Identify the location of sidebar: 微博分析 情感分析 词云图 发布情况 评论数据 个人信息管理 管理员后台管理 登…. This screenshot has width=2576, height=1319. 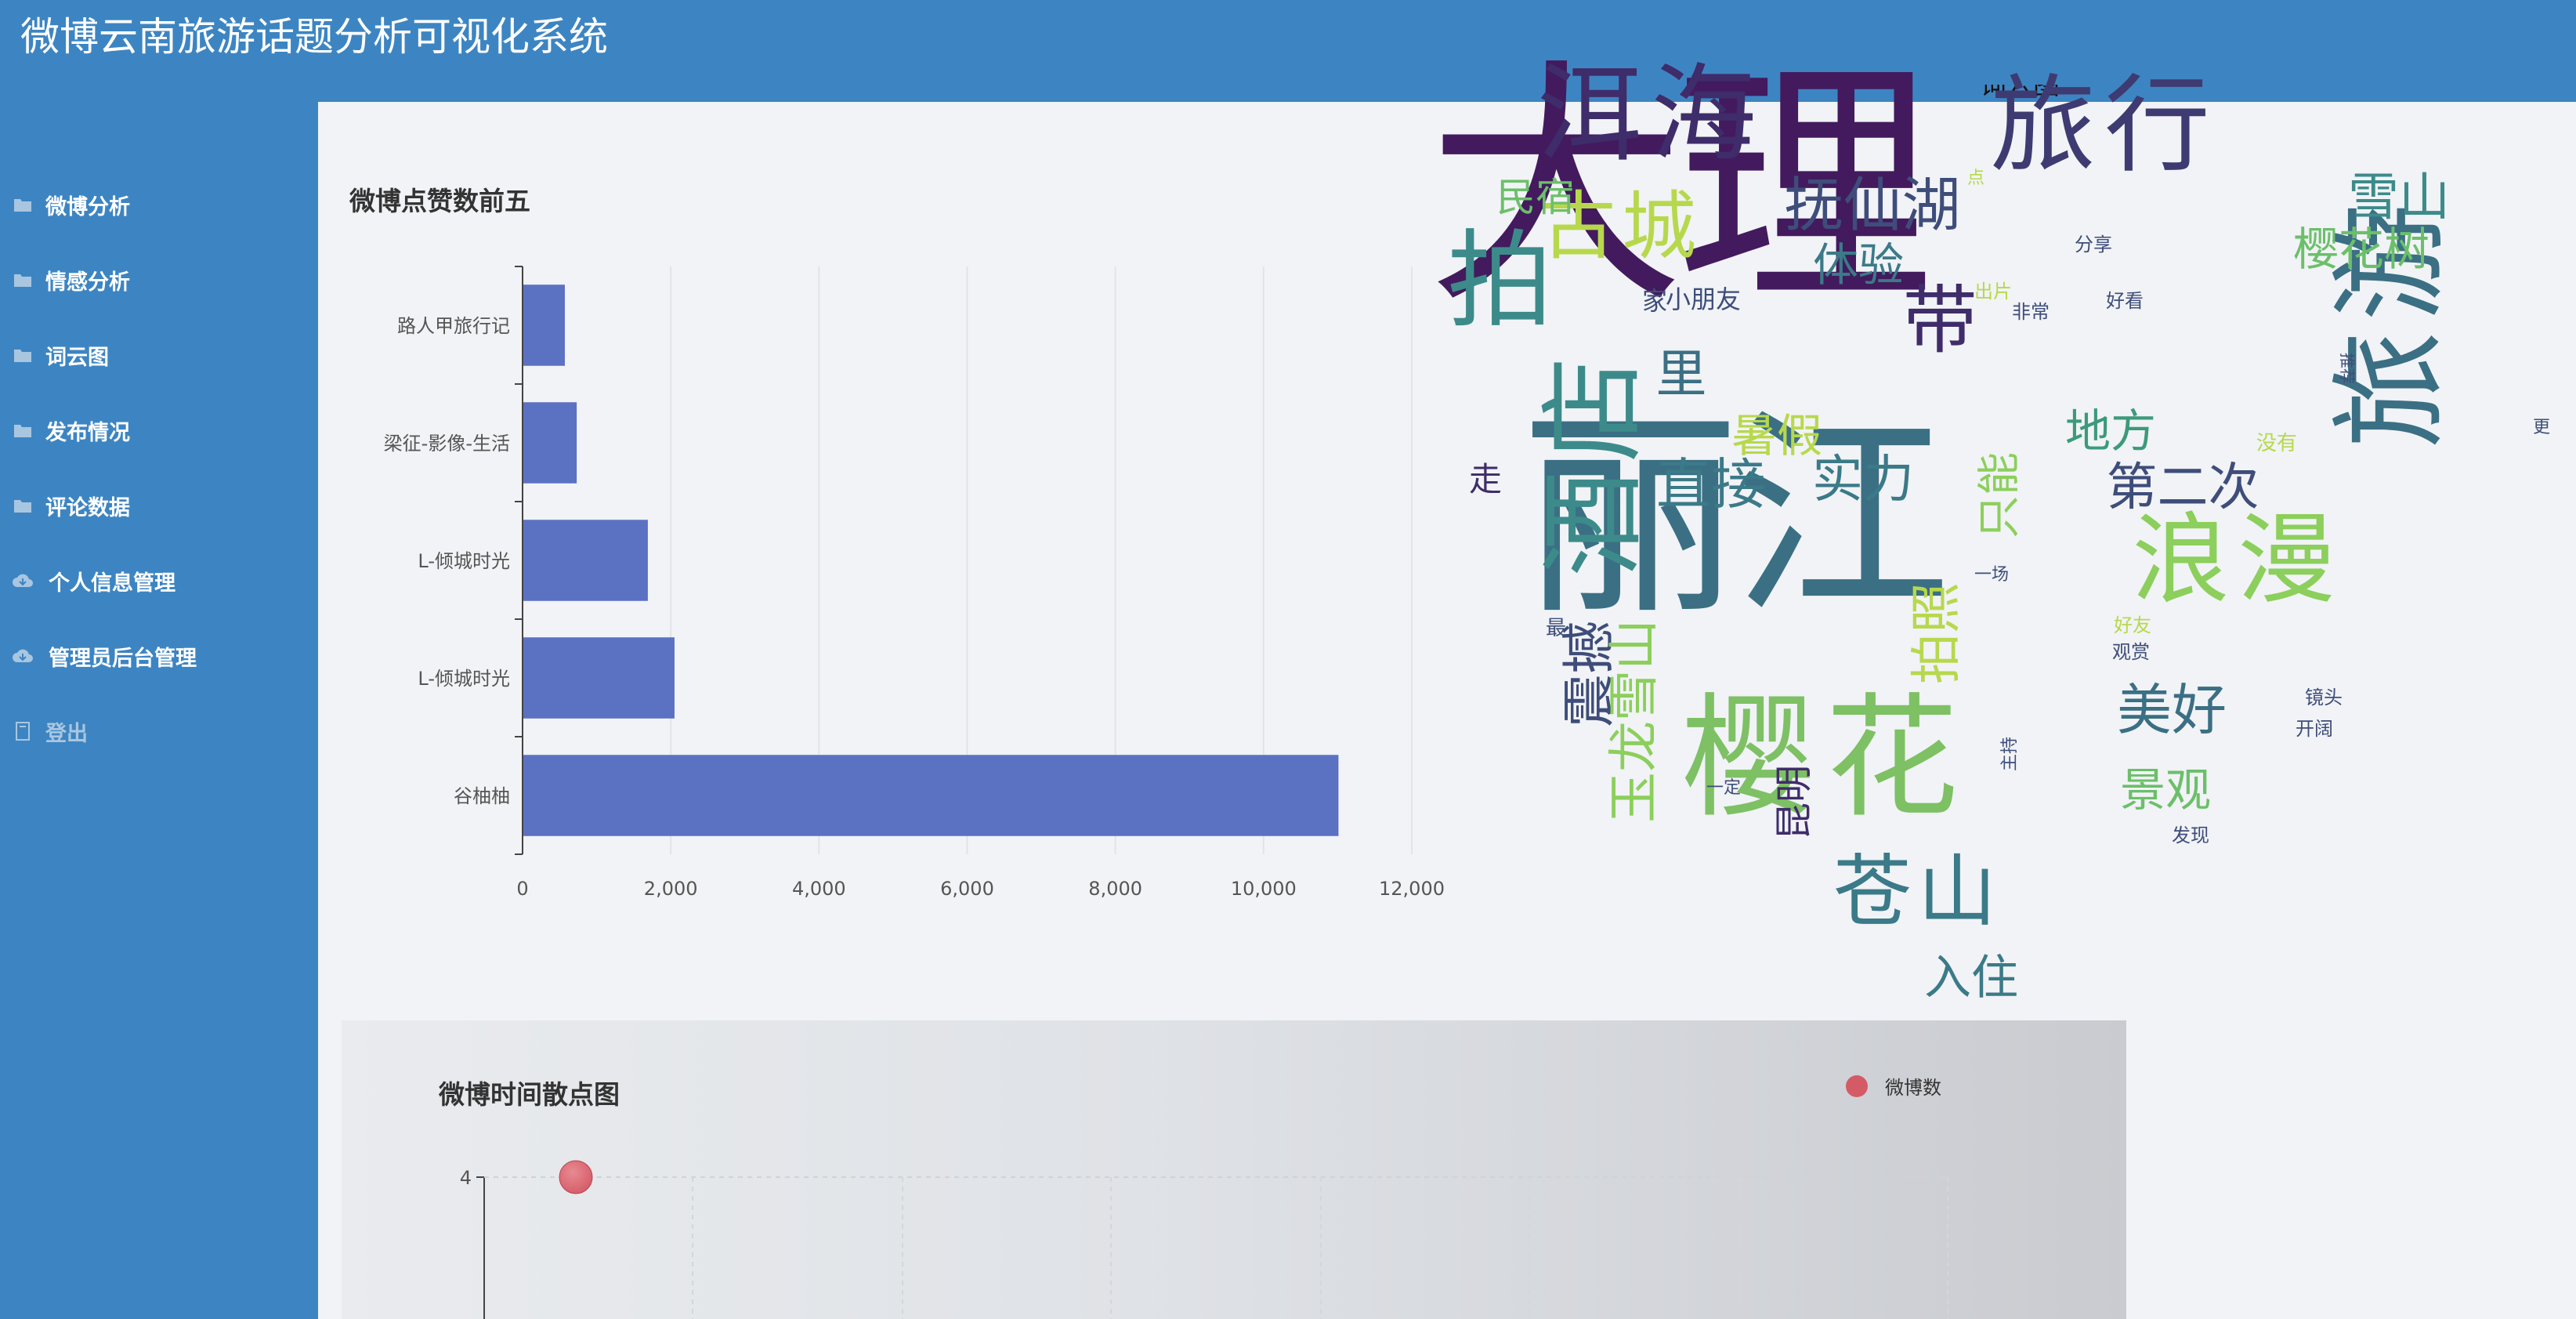
(159, 710).